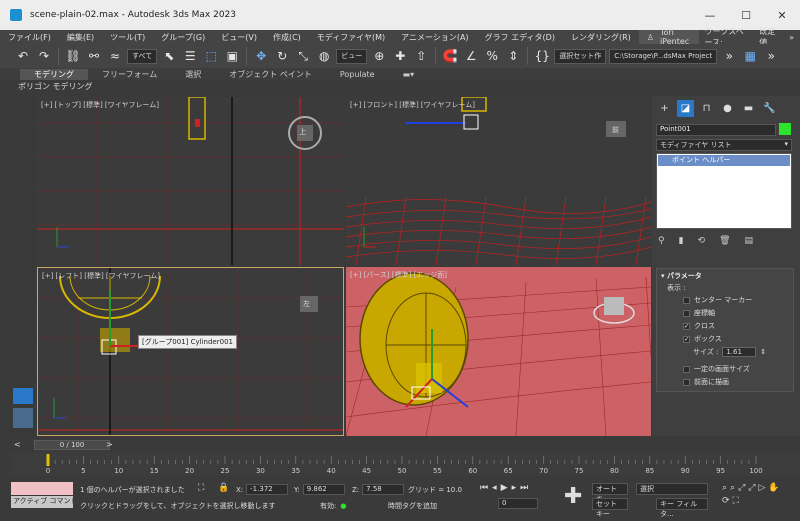 The height and width of the screenshot is (521, 800). I want to click on user-account: ♙ Tori iPentec, so click(668, 37).